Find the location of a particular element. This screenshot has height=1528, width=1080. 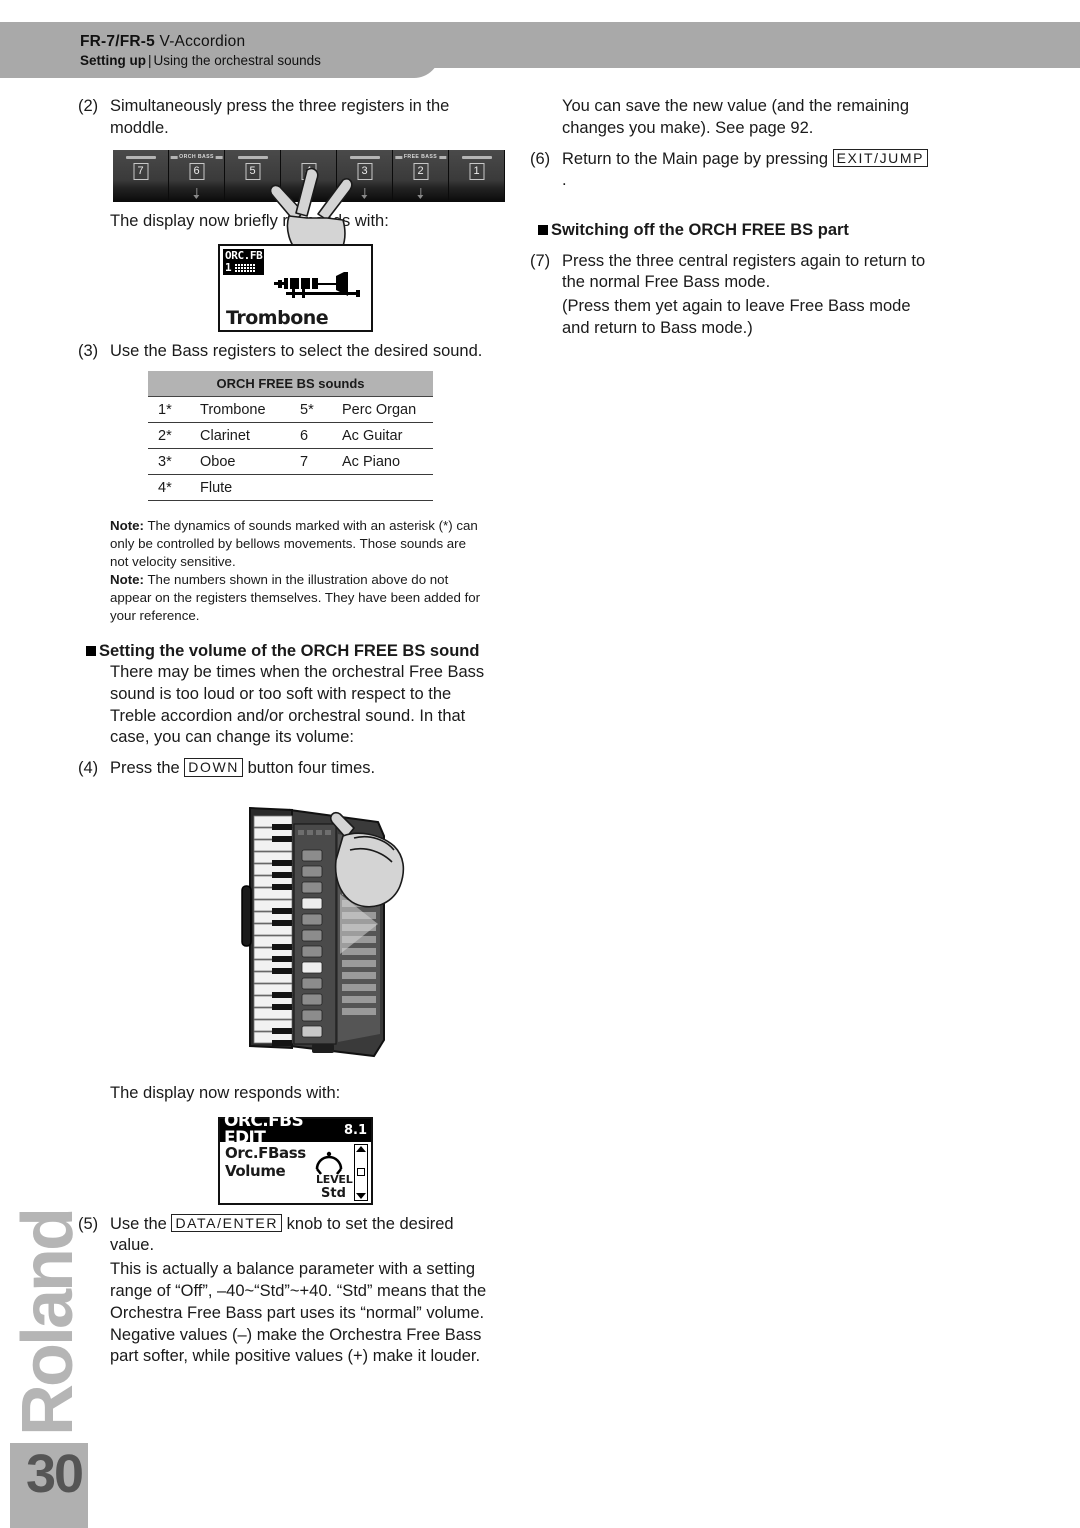

table-row: 2* Clarinet 6 Ac Guitar is located at coordinates (290, 436).